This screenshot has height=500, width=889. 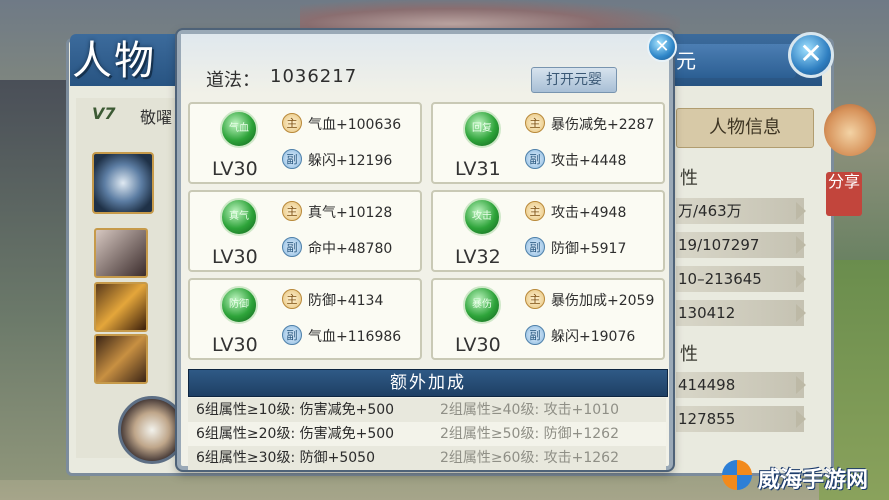 What do you see at coordinates (350, 249) in the screenshot?
I see `sub-stat: 命中+48780` at bounding box center [350, 249].